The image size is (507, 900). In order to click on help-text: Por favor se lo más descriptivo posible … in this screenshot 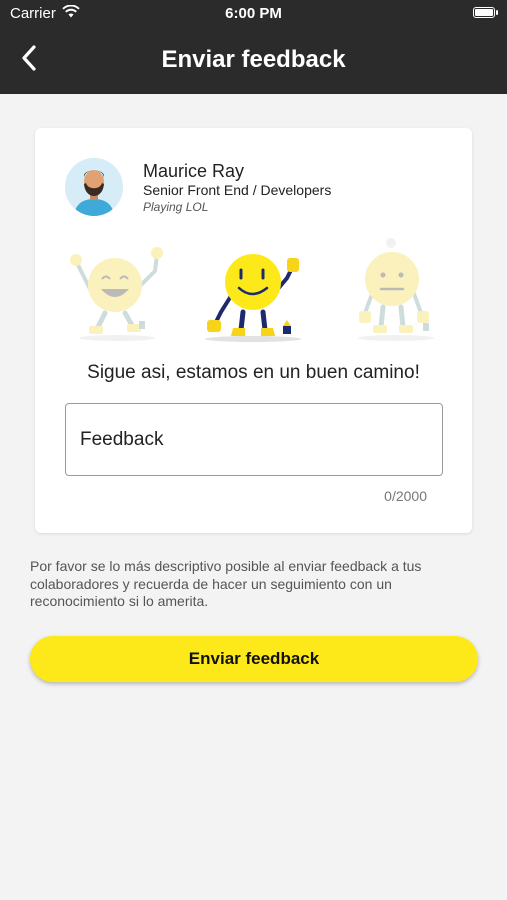, I will do `click(226, 583)`.